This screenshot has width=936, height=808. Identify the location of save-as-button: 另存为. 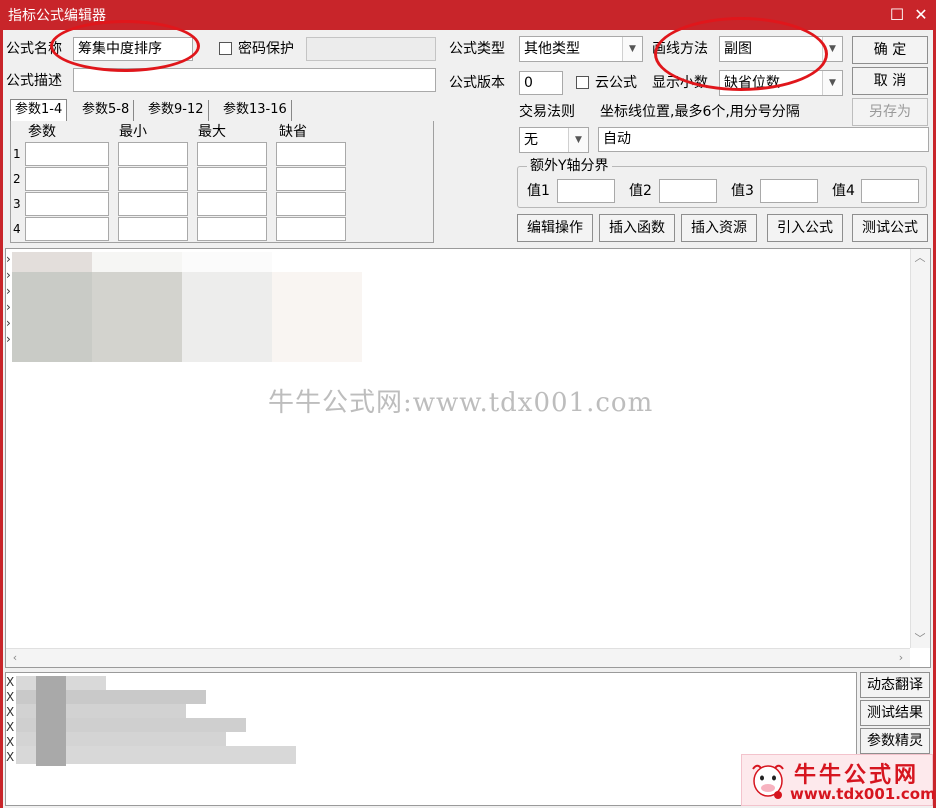
(890, 112).